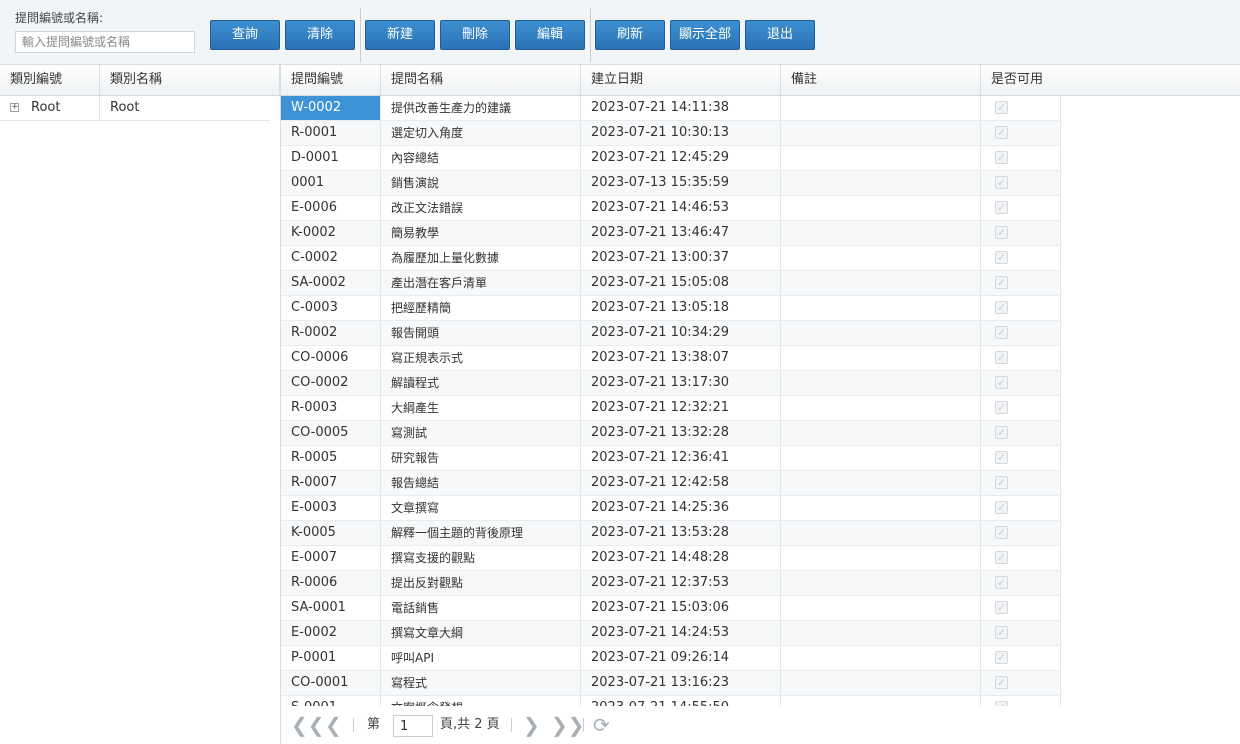 The image size is (1240, 744). What do you see at coordinates (671, 683) in the screenshot?
I see `table-row: CO-0001 寫程式 2023-07-21 13:16:23 ✓` at bounding box center [671, 683].